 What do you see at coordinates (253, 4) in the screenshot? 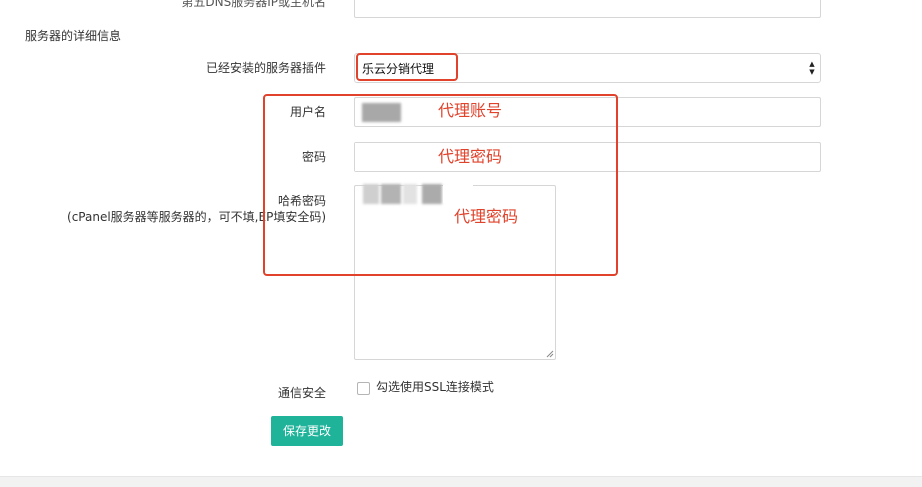
I see `dns5-label: 第五DNS服务器IP或主机名` at bounding box center [253, 4].